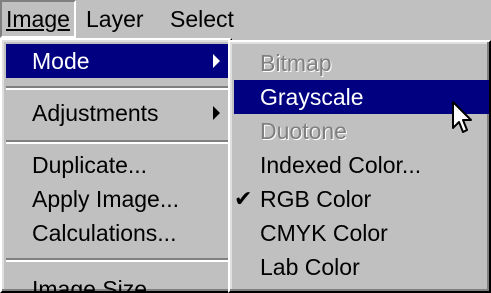  I want to click on menu-item-cmyk-color-label: CMYK Color, so click(324, 233).